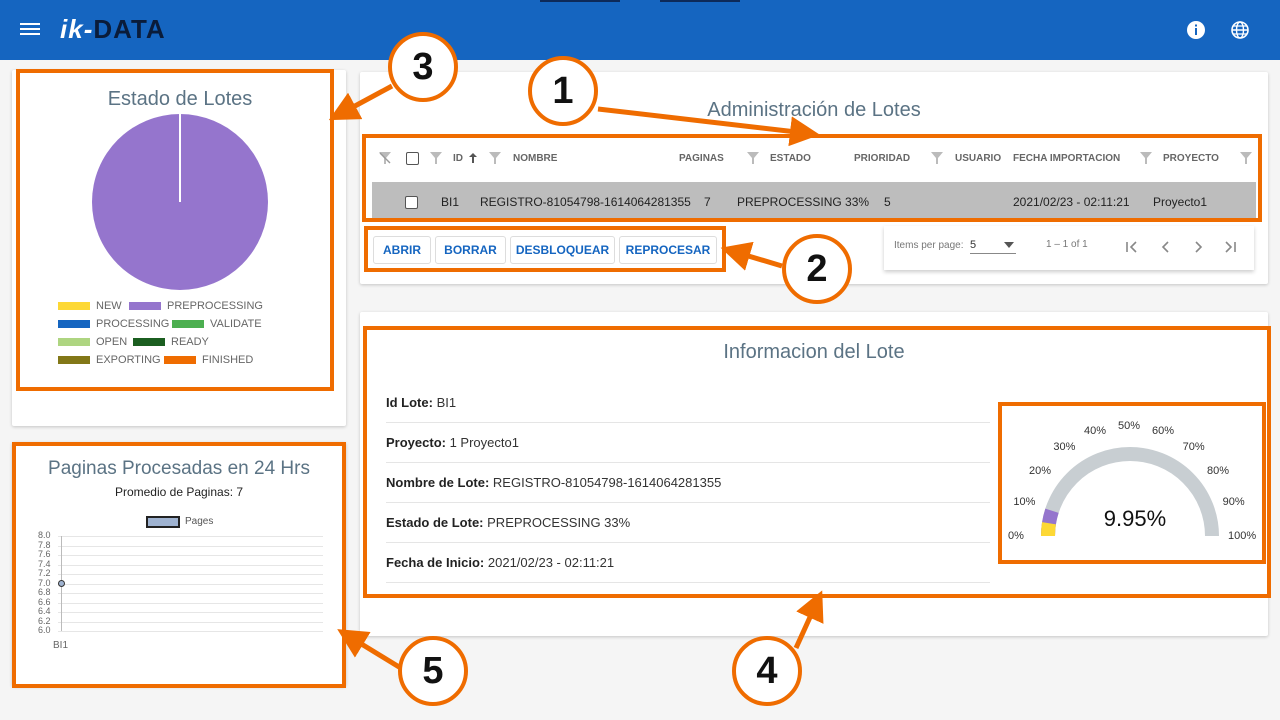 This screenshot has width=1280, height=720. I want to click on column-header-nombre: NOMBRE, so click(535, 158).